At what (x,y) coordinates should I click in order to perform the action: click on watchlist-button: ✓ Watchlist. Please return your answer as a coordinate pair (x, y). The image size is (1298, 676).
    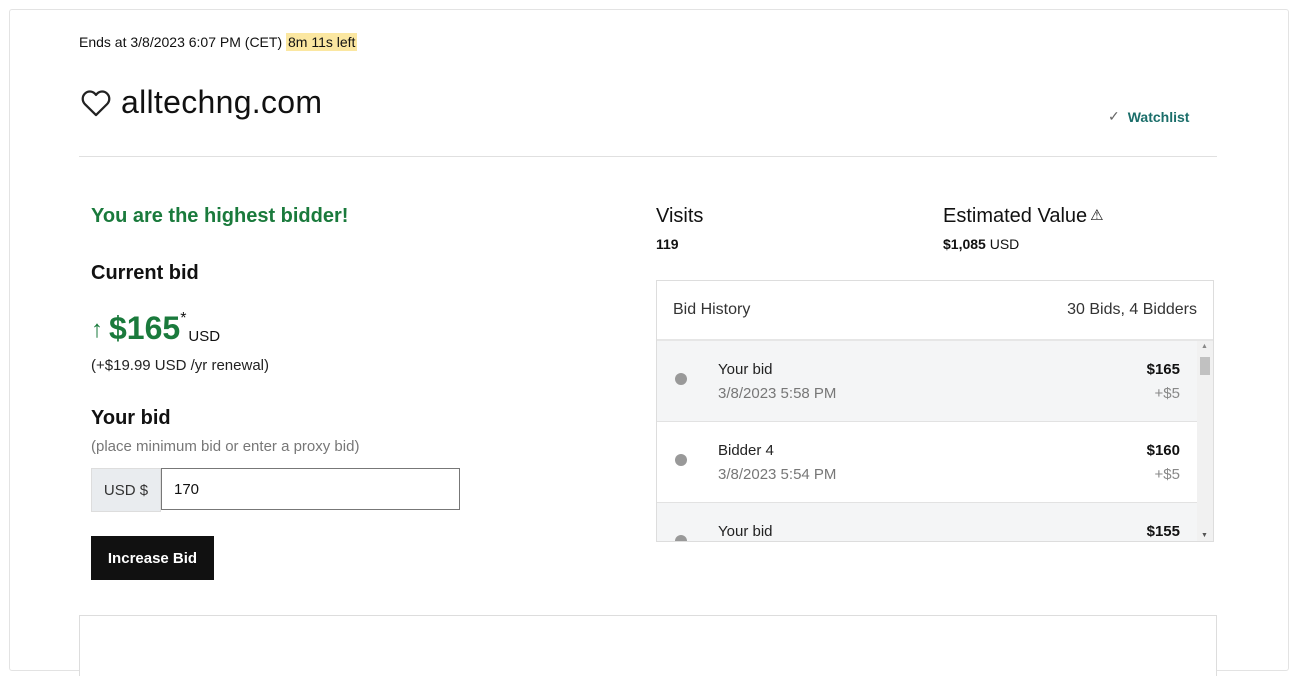
    Looking at the image, I should click on (1148, 116).